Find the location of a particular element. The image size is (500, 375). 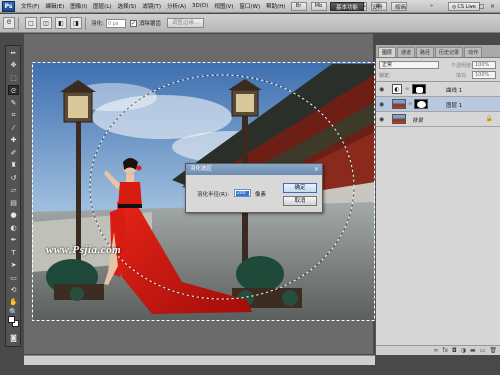

layer-row-layer1: ◉ ∞ 图层 1 is located at coordinates (438, 104).